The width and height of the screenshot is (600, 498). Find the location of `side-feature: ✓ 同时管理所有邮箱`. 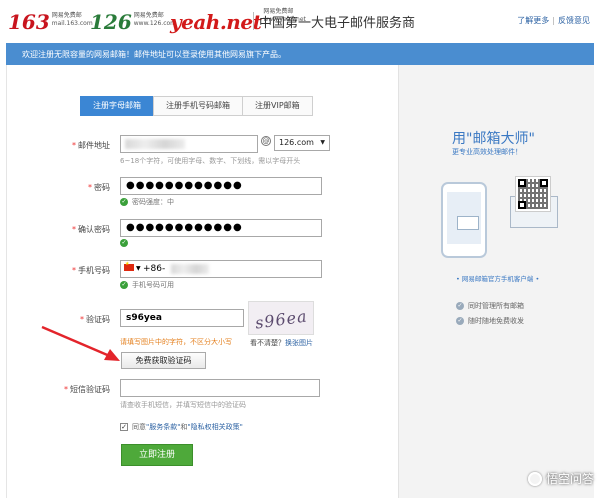

side-feature: ✓ 同时管理所有邮箱 is located at coordinates (490, 306).